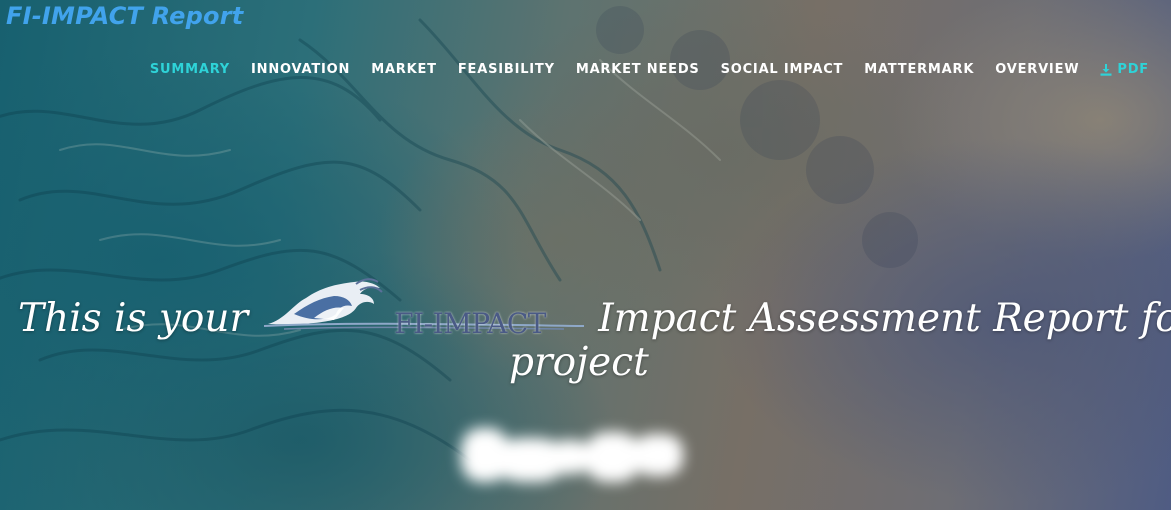 This screenshot has height=510, width=1171. What do you see at coordinates (919, 69) in the screenshot?
I see `nav-item-mattermark: MATTERMARK` at bounding box center [919, 69].